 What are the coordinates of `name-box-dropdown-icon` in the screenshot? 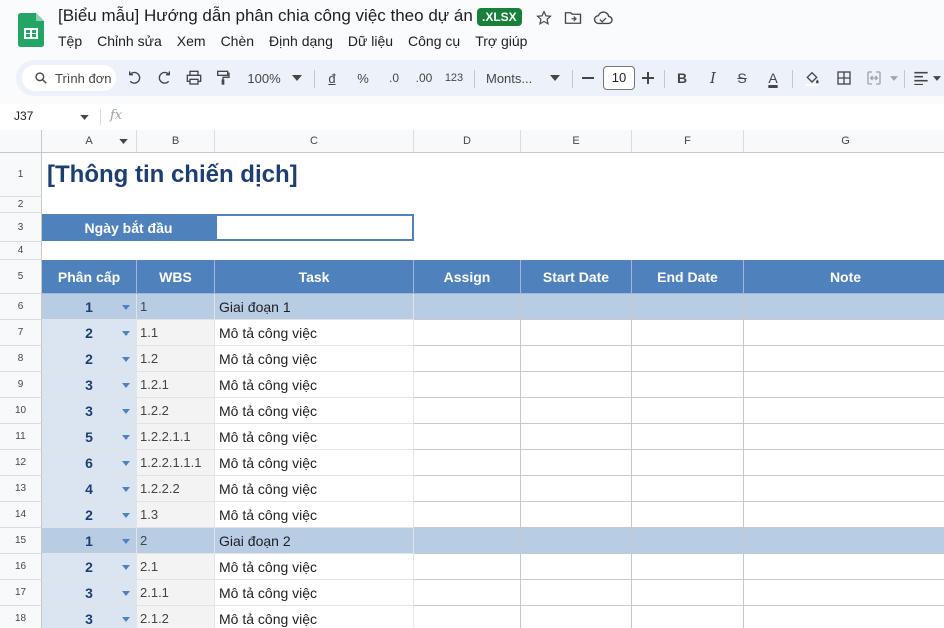 It's located at (84, 117).